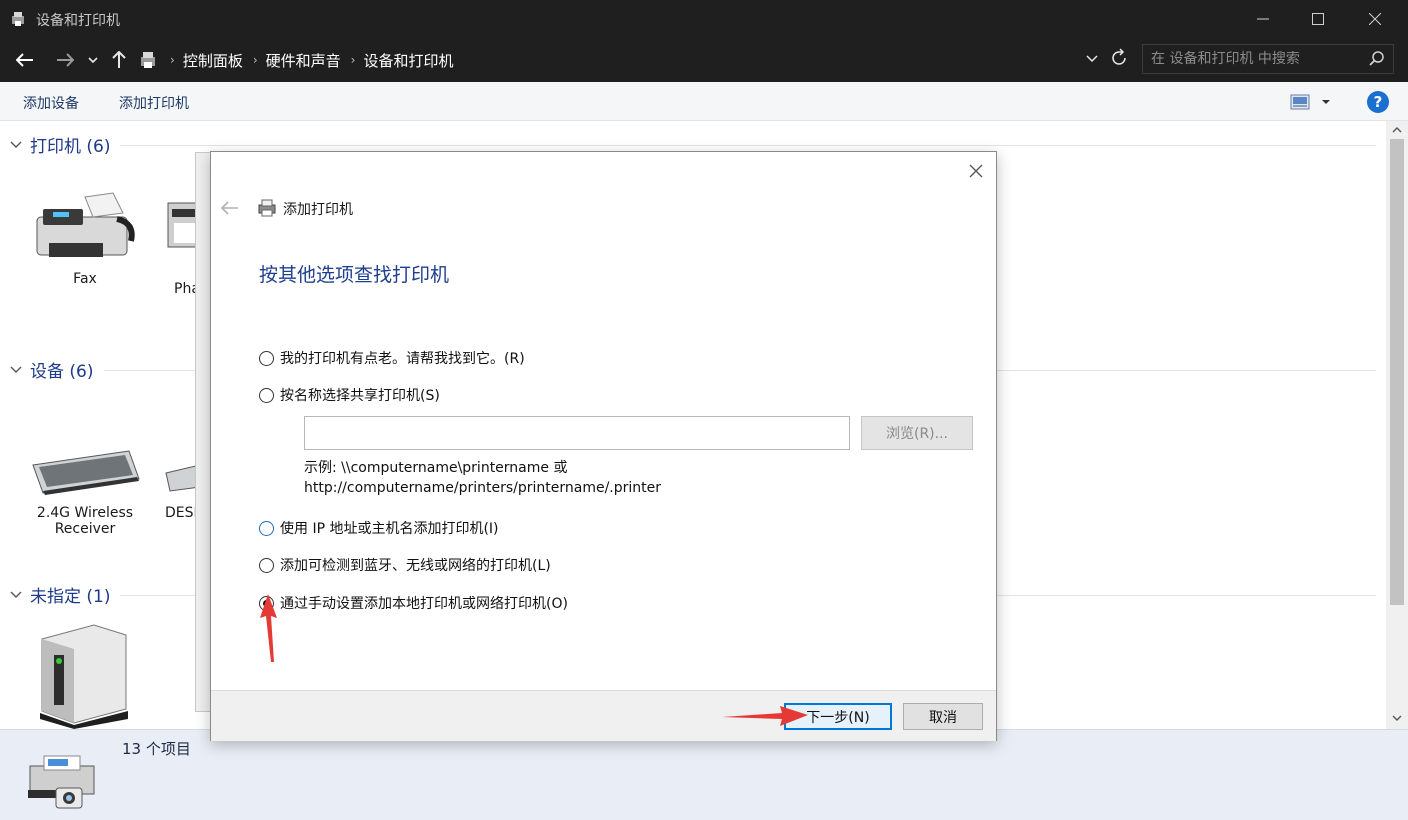  Describe the element at coordinates (51, 103) in the screenshot. I see `add-device-button: 添加设备` at that location.